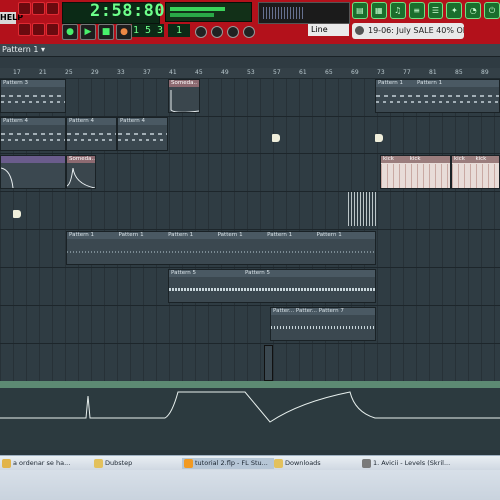 This screenshot has width=500, height=500. Describe the element at coordinates (148, 30) in the screenshot. I see `tempo-display: 1 5 3` at that location.